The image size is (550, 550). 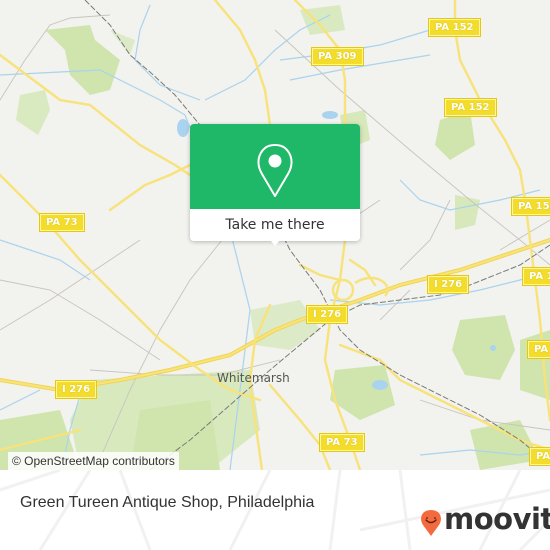 I want to click on moovit-brand: moovit, so click(x=497, y=519).